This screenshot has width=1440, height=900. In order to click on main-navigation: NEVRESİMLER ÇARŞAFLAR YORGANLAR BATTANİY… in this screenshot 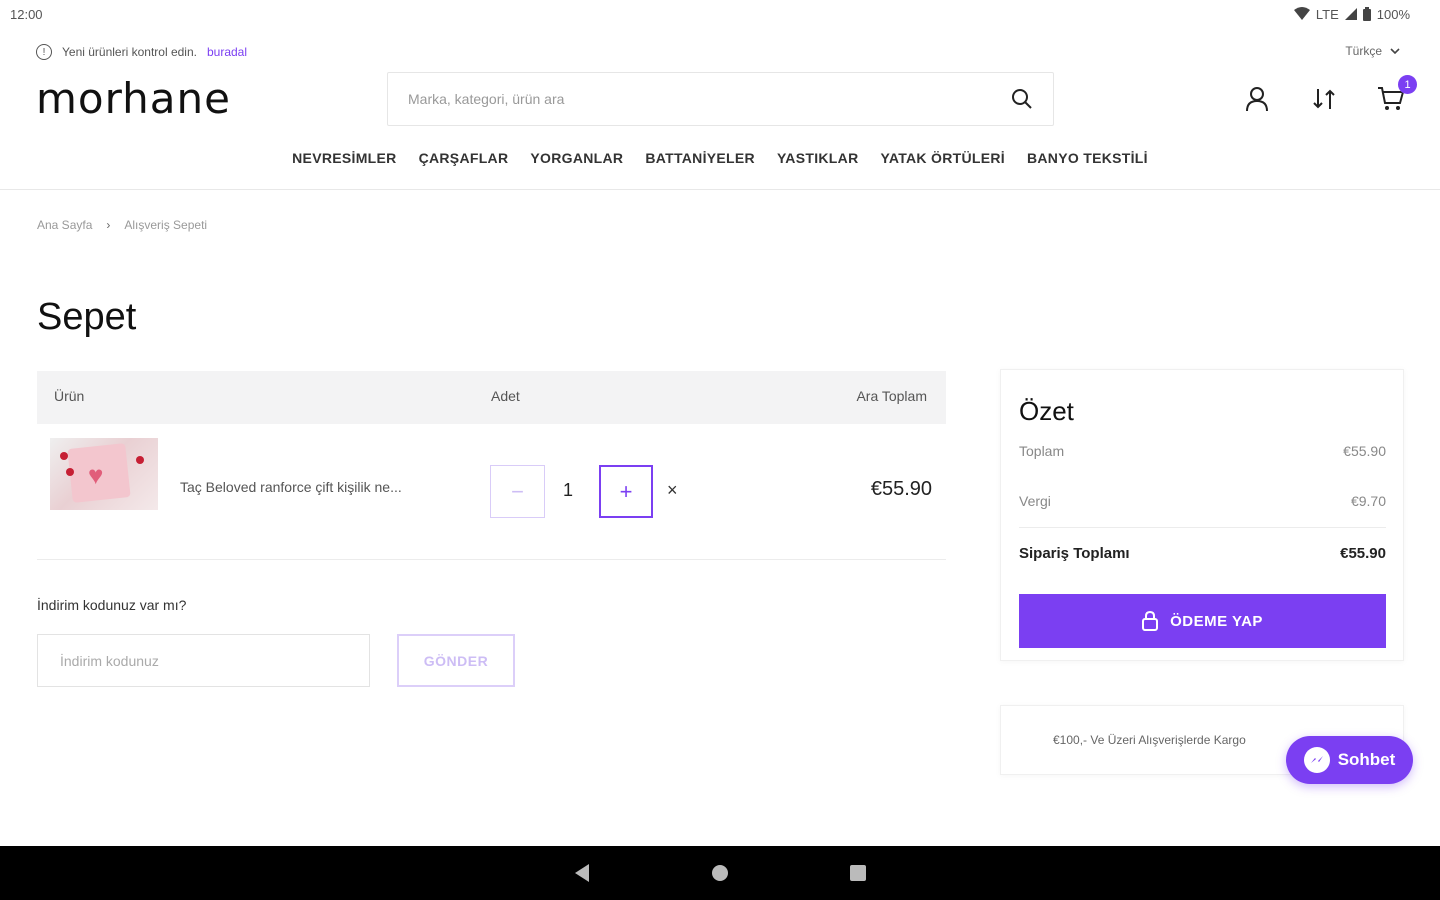, I will do `click(720, 158)`.